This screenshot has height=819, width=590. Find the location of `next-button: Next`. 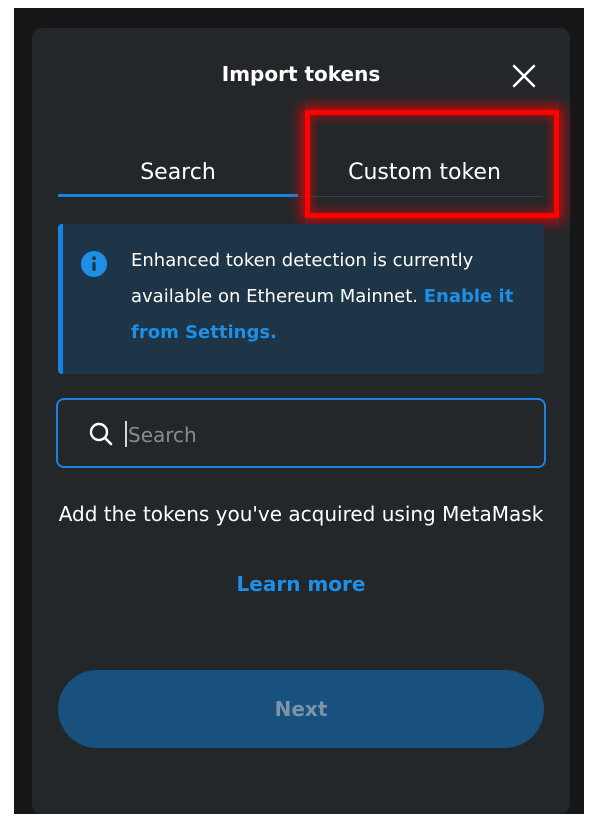

next-button: Next is located at coordinates (301, 709).